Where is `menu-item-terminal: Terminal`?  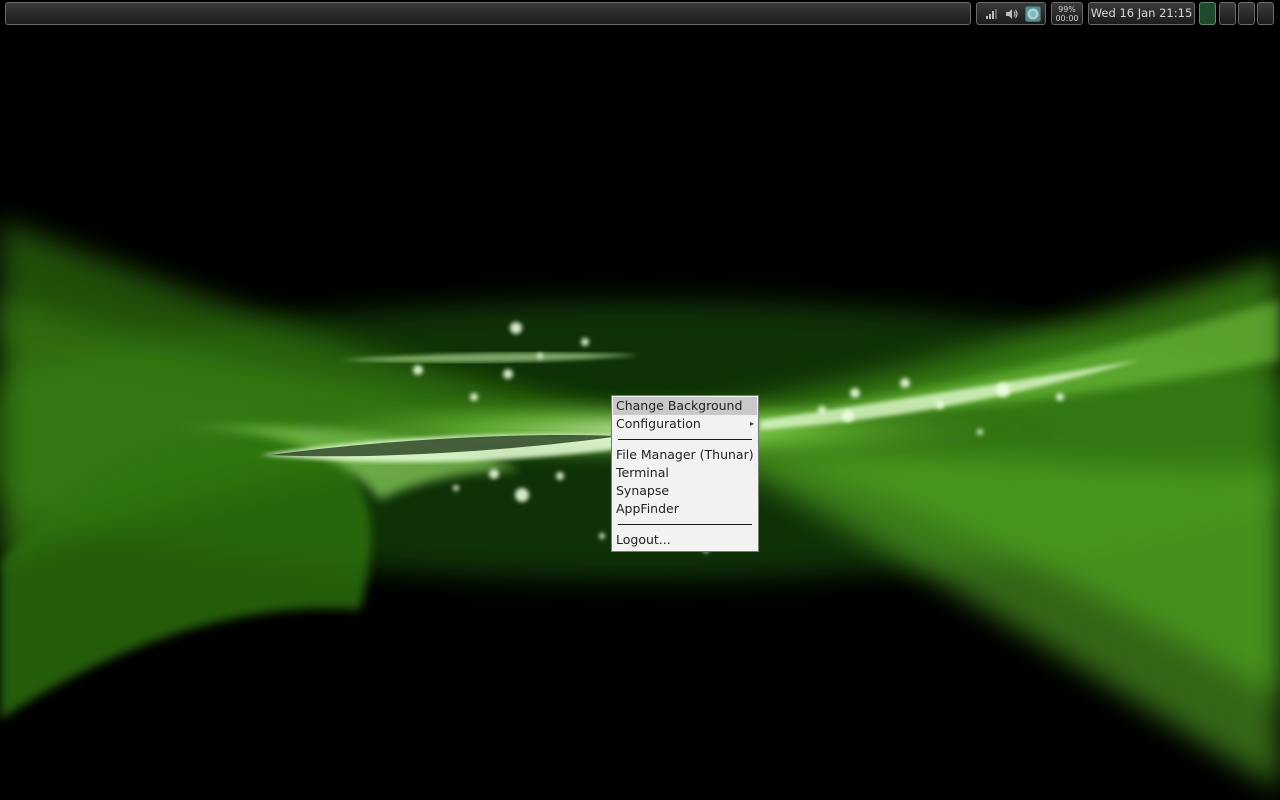
menu-item-terminal: Terminal is located at coordinates (685, 473).